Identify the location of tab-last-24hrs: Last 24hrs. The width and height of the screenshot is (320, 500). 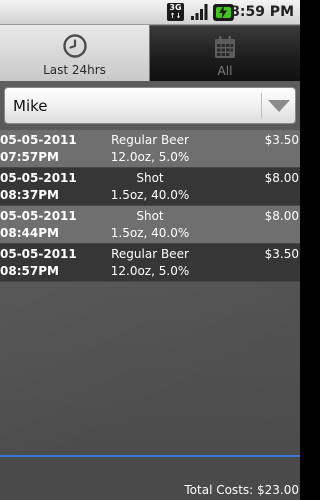
(75, 53).